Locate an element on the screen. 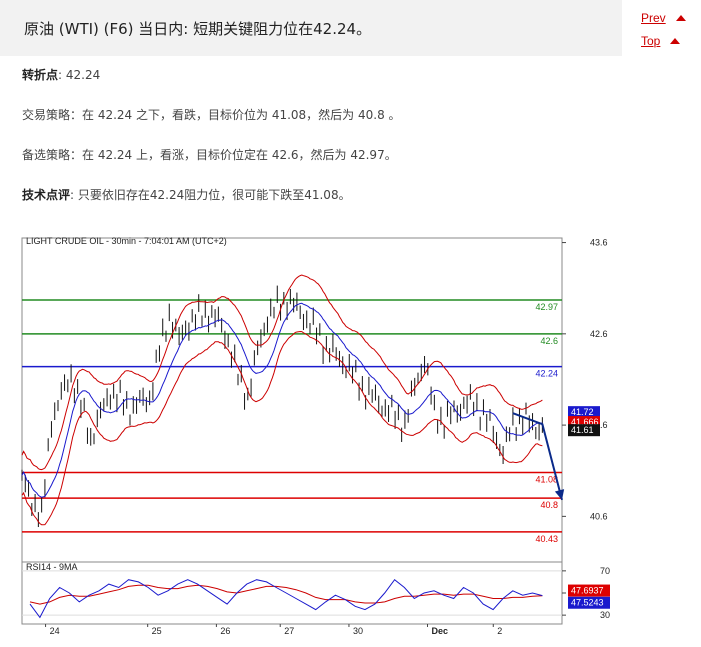  alt-strategy-text: ：在 42.24 上，看涨，目标价位定在 42.6，然后为 42.97。 is located at coordinates (233, 155).